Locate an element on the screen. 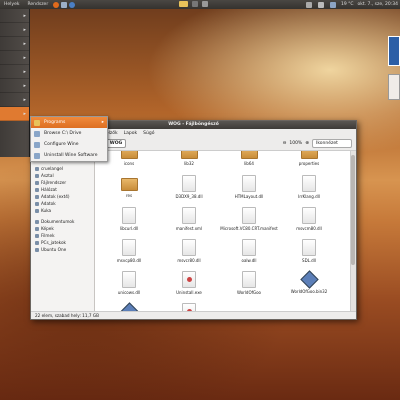  file-item: HTMLayout.dll is located at coordinates (249, 191).